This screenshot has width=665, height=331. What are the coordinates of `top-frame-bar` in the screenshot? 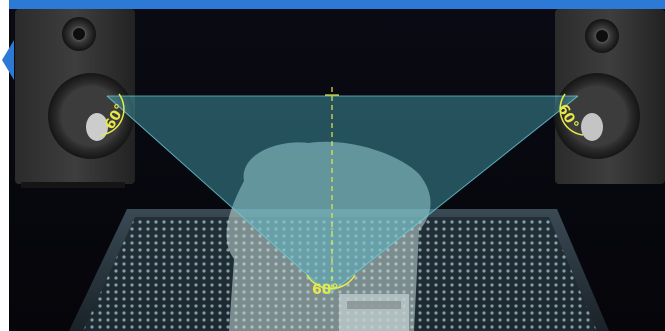 It's located at (332, 4).